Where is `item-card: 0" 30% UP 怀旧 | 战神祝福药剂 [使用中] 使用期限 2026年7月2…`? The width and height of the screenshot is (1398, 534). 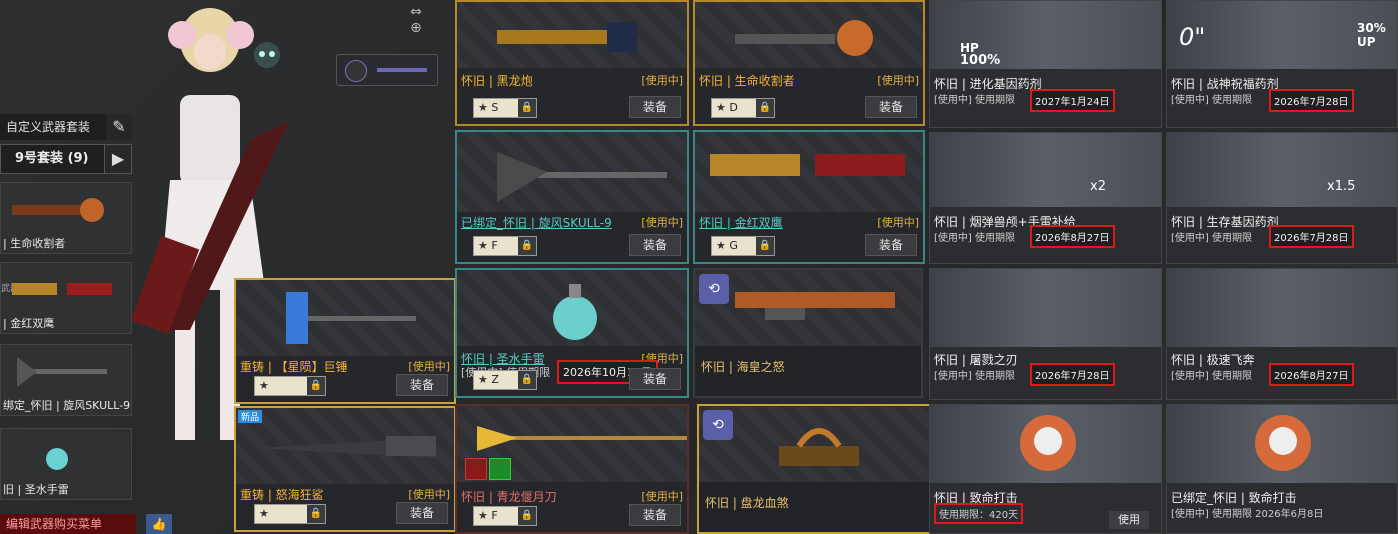
item-card: 0" 30% UP 怀旧 | 战神祝福药剂 [使用中] 使用期限 2026年7月2… is located at coordinates (1282, 64).